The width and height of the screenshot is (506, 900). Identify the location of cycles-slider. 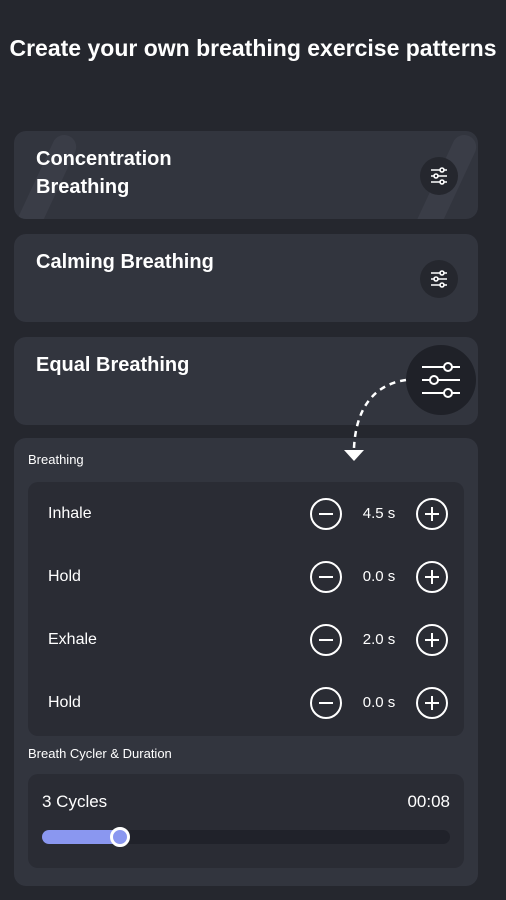
(246, 837).